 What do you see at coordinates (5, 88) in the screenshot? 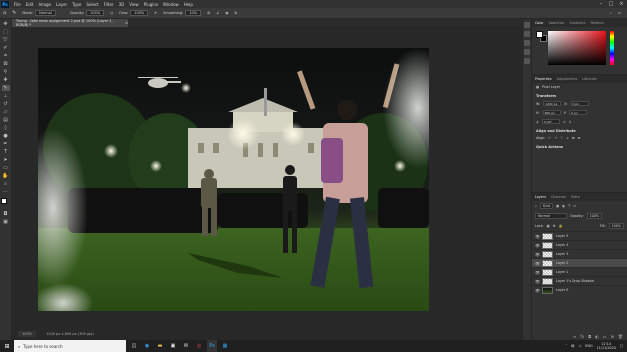
I see `brush-tool-icon: ✎` at bounding box center [5, 88].